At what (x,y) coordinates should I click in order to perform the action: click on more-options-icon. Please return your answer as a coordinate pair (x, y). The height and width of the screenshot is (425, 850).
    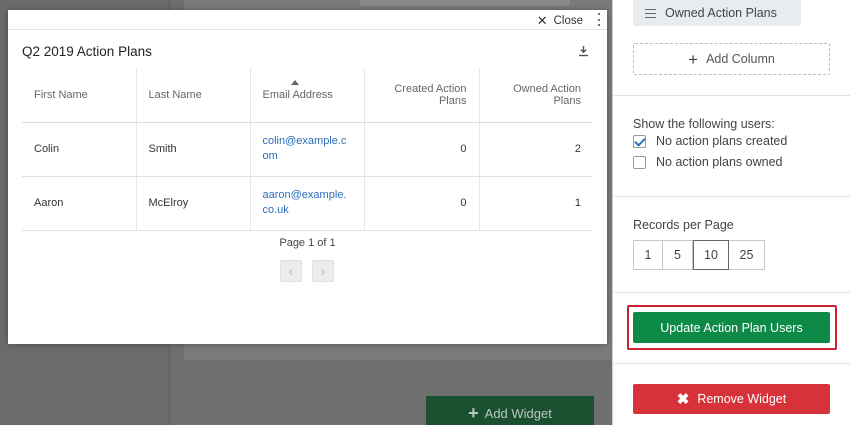
    Looking at the image, I should click on (599, 19).